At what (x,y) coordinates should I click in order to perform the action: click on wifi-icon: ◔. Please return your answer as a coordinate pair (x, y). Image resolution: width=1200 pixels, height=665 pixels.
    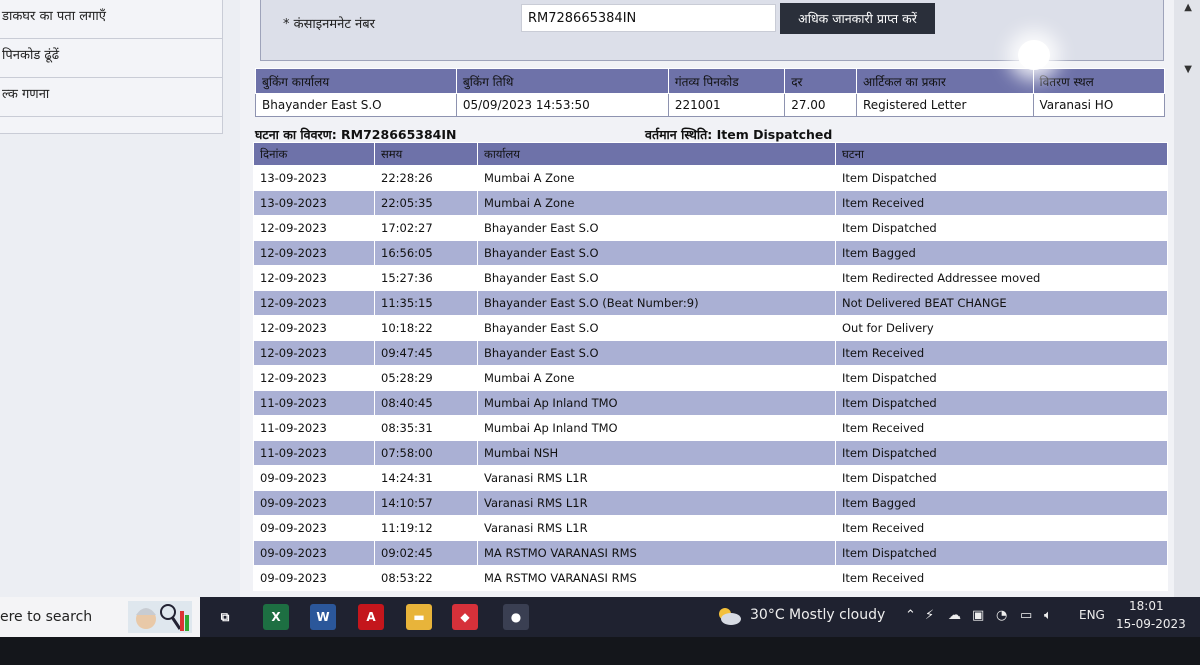
    Looking at the image, I should click on (1001, 615).